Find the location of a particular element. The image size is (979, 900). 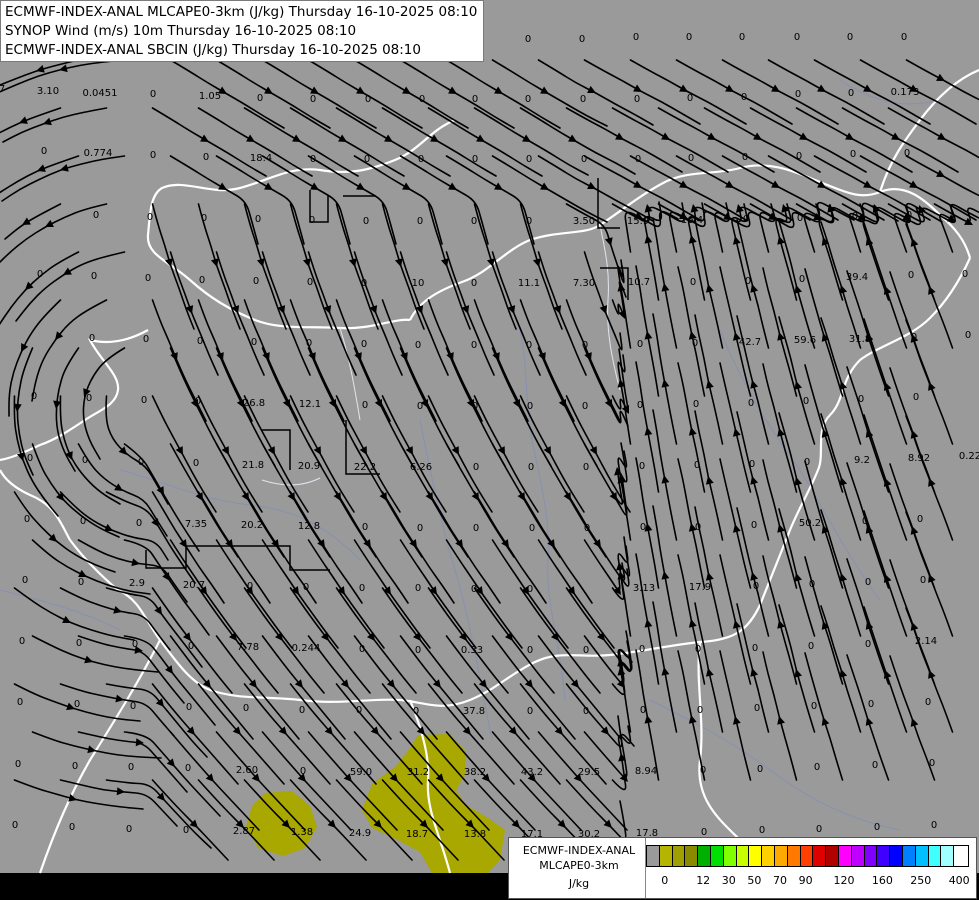

value-label: 26.8 is located at coordinates (254, 403).